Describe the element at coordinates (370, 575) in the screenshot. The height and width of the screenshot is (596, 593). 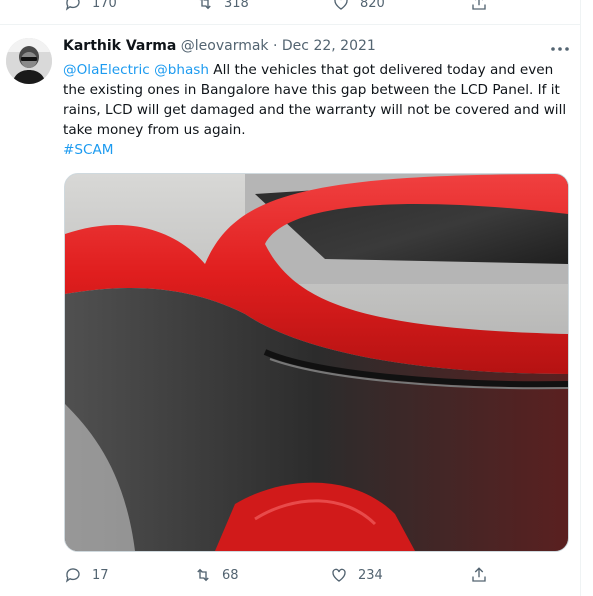
I see `like-count: 234` at that location.